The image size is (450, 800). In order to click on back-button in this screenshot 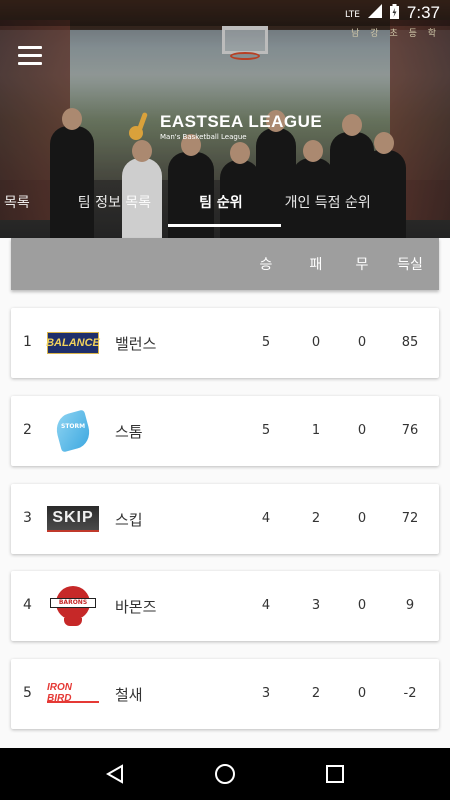, I will do `click(115, 774)`.